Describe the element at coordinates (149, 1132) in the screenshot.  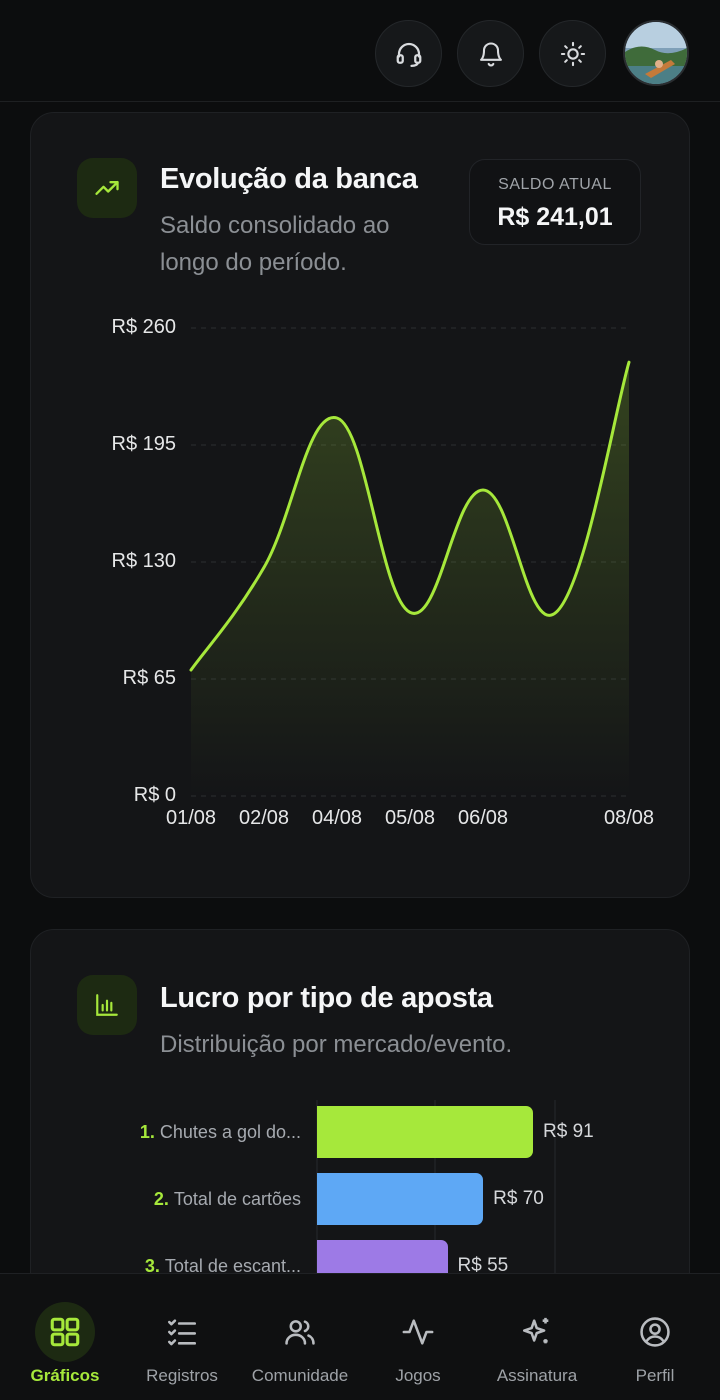
I see `bar-rank: 1.` at that location.